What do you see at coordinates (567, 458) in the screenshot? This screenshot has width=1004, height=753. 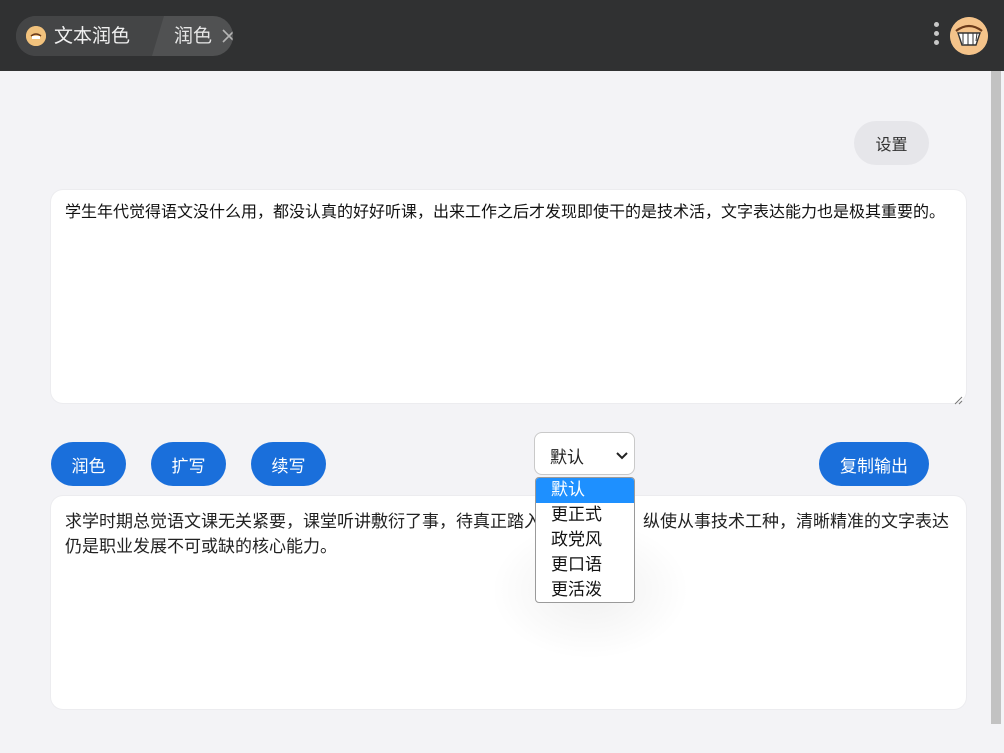 I see `style-select-value: 默认` at bounding box center [567, 458].